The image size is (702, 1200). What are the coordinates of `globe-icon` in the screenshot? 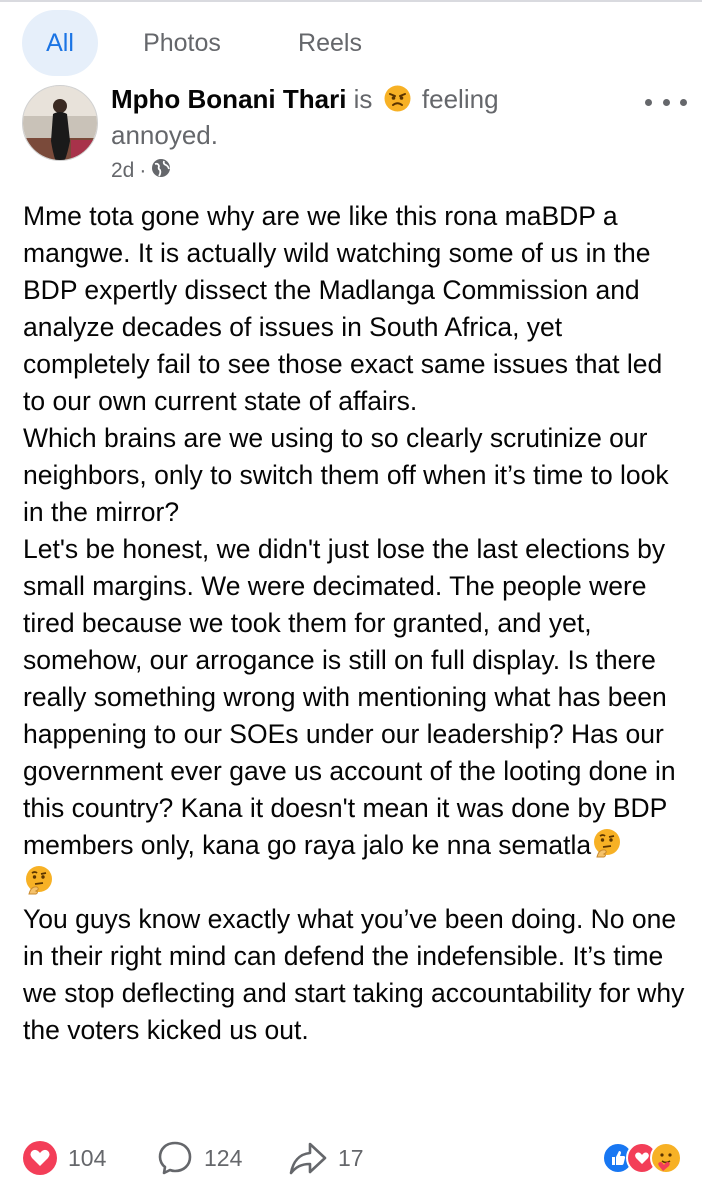 It's located at (161, 171).